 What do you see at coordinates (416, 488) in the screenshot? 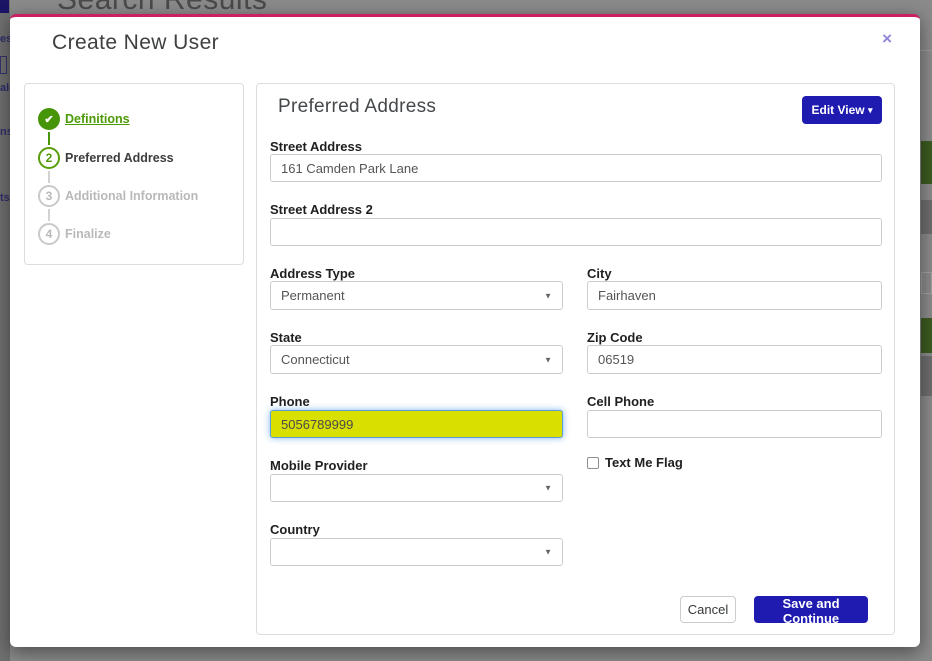
I see `mobile-provider-select: ▼` at bounding box center [416, 488].